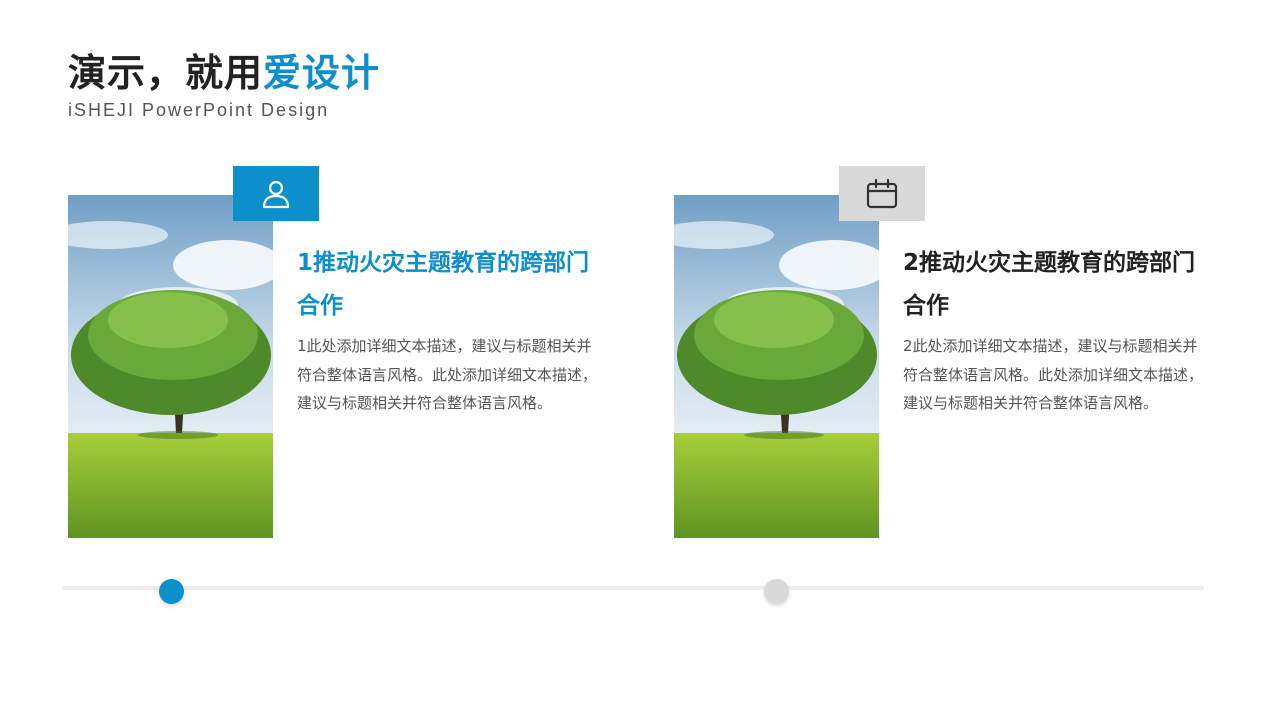 Image resolution: width=1280 pixels, height=720 pixels. What do you see at coordinates (633, 588) in the screenshot?
I see `timeline-track` at bounding box center [633, 588].